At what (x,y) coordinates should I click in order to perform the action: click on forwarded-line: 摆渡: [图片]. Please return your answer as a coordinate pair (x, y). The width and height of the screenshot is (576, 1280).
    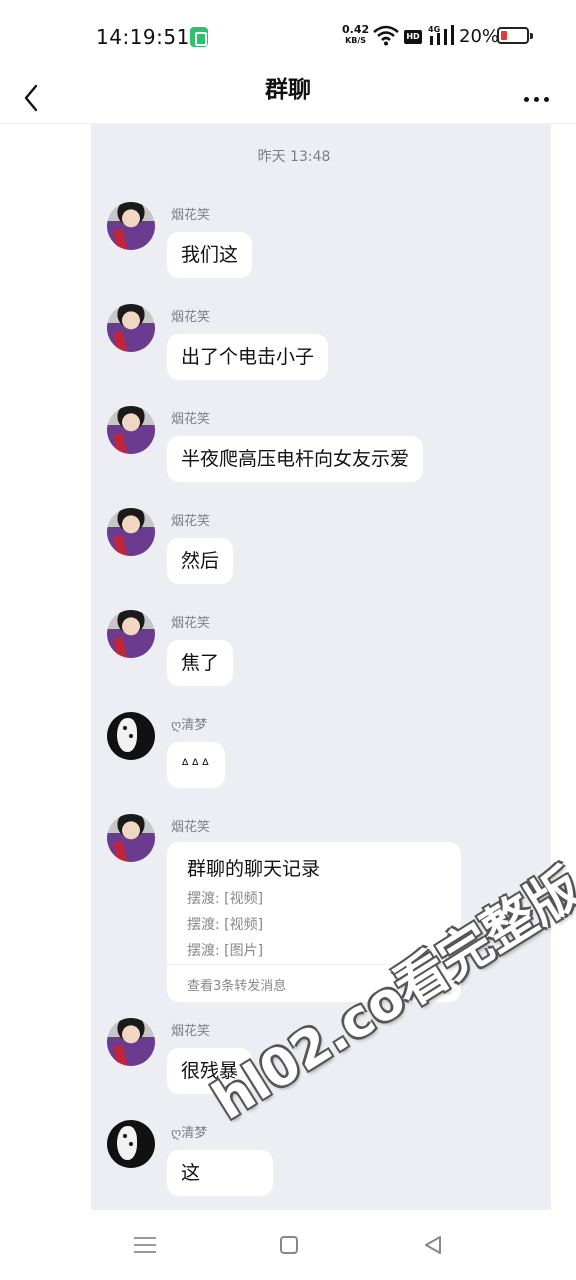
    Looking at the image, I should click on (225, 951).